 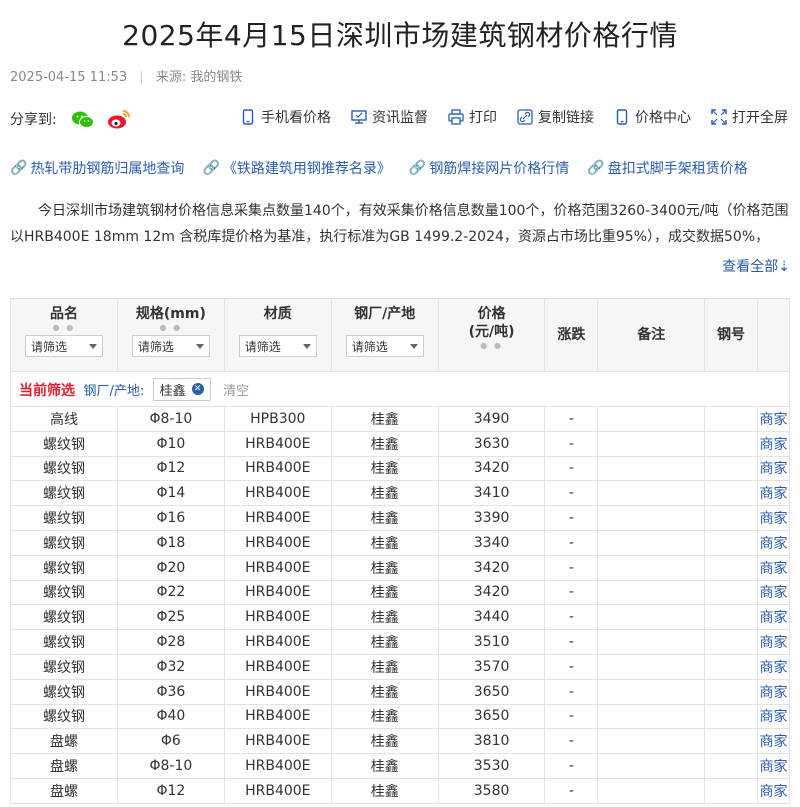 What do you see at coordinates (400, 716) in the screenshot?
I see `table-row: 螺纹钢 Φ40 HRB400E 桂鑫 3650- 商家` at bounding box center [400, 716].